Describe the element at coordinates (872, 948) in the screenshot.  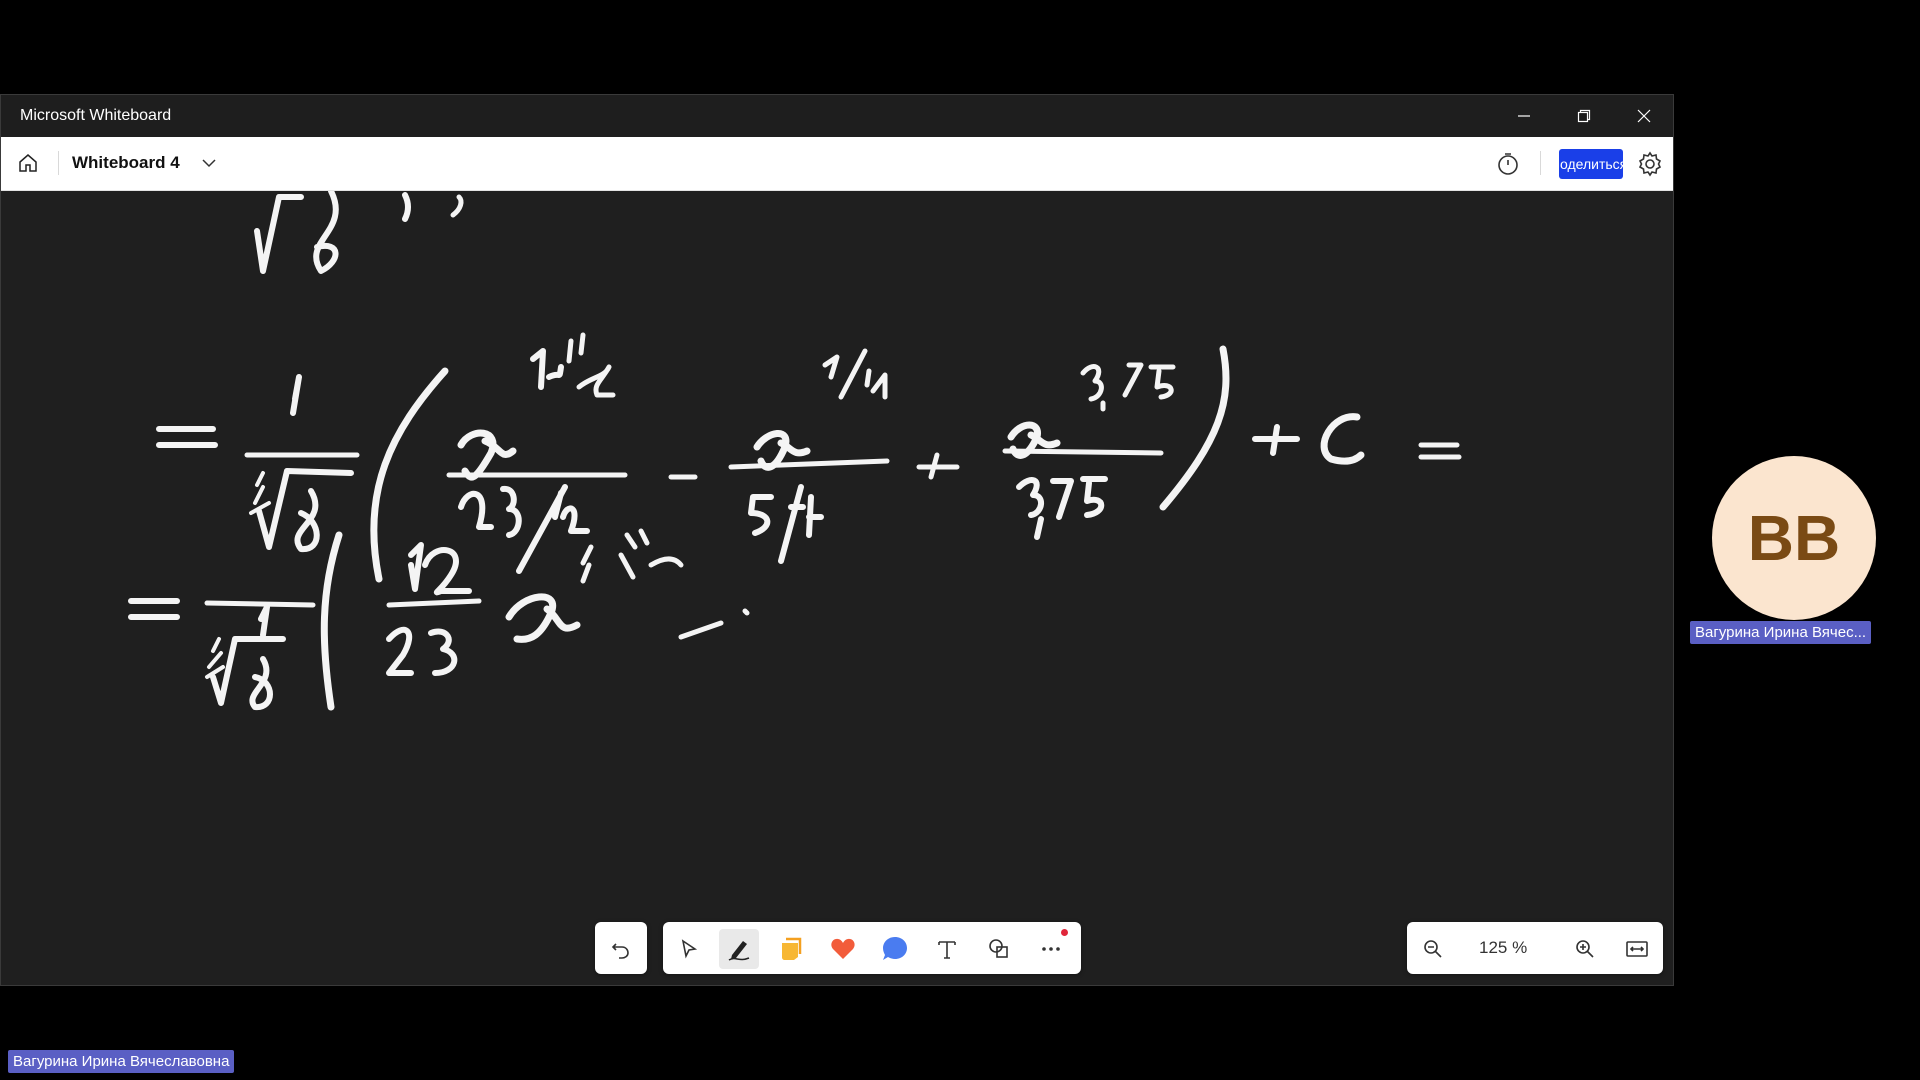
I see `tools-group` at that location.